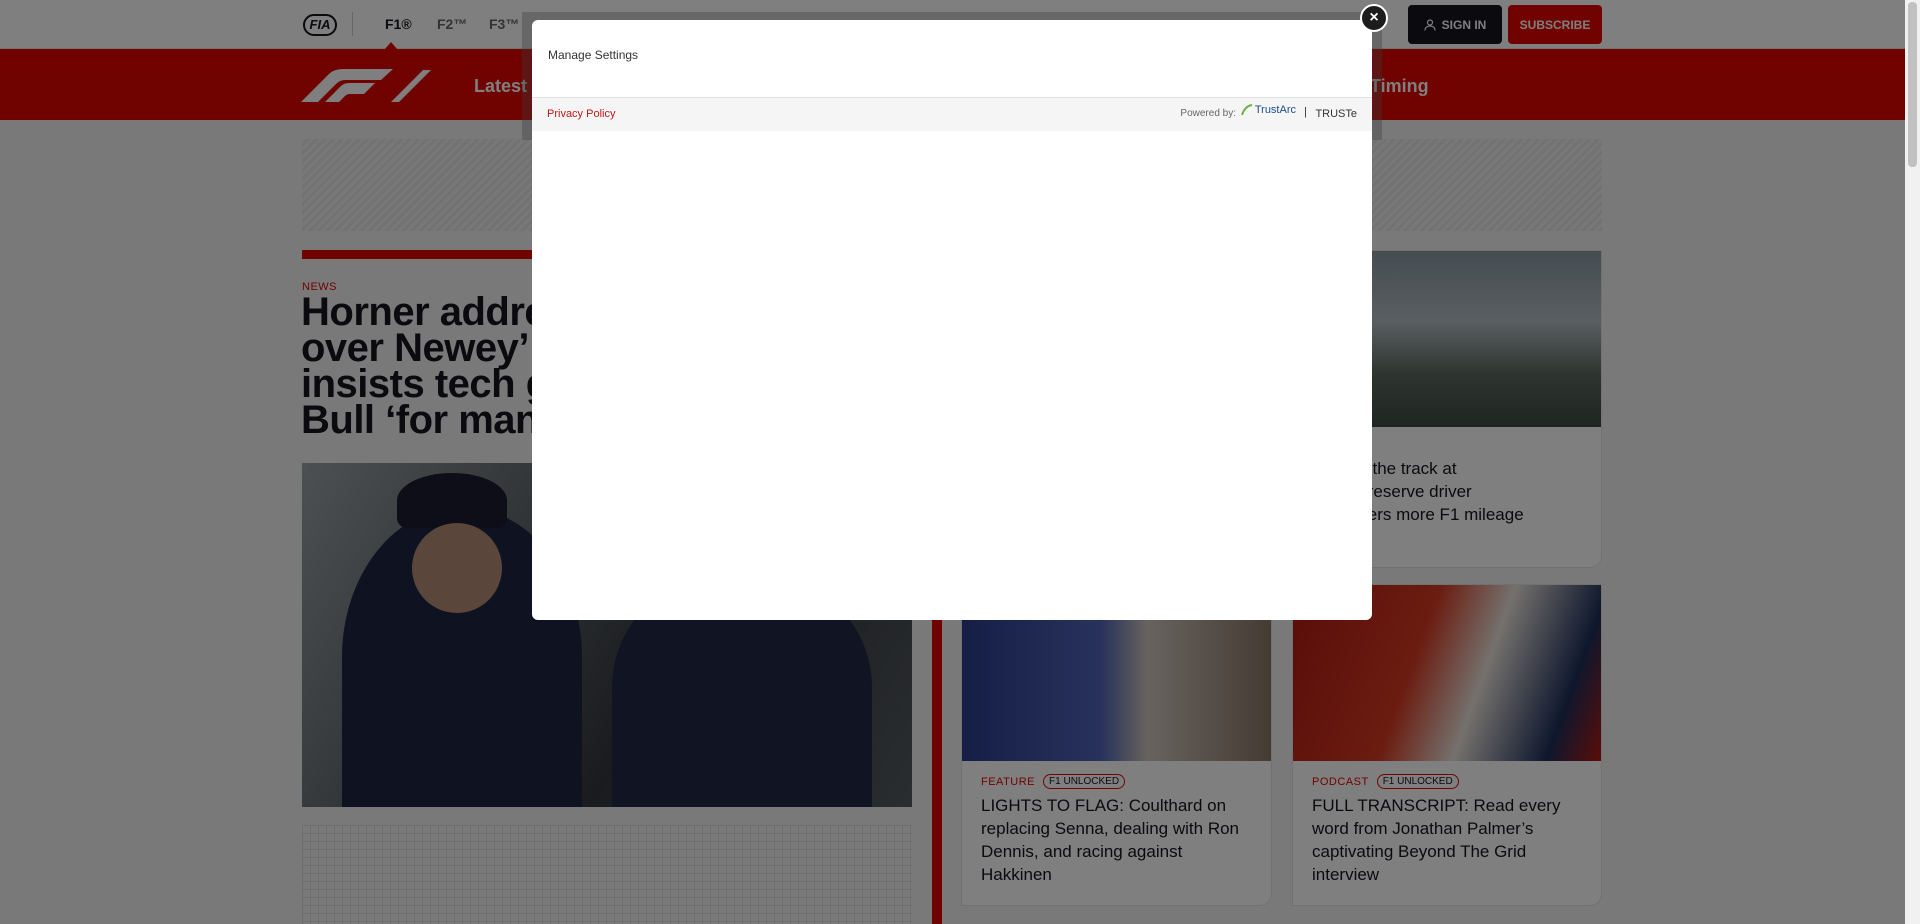 This screenshot has width=1920, height=924. I want to click on close-icon: ×, so click(1374, 18).